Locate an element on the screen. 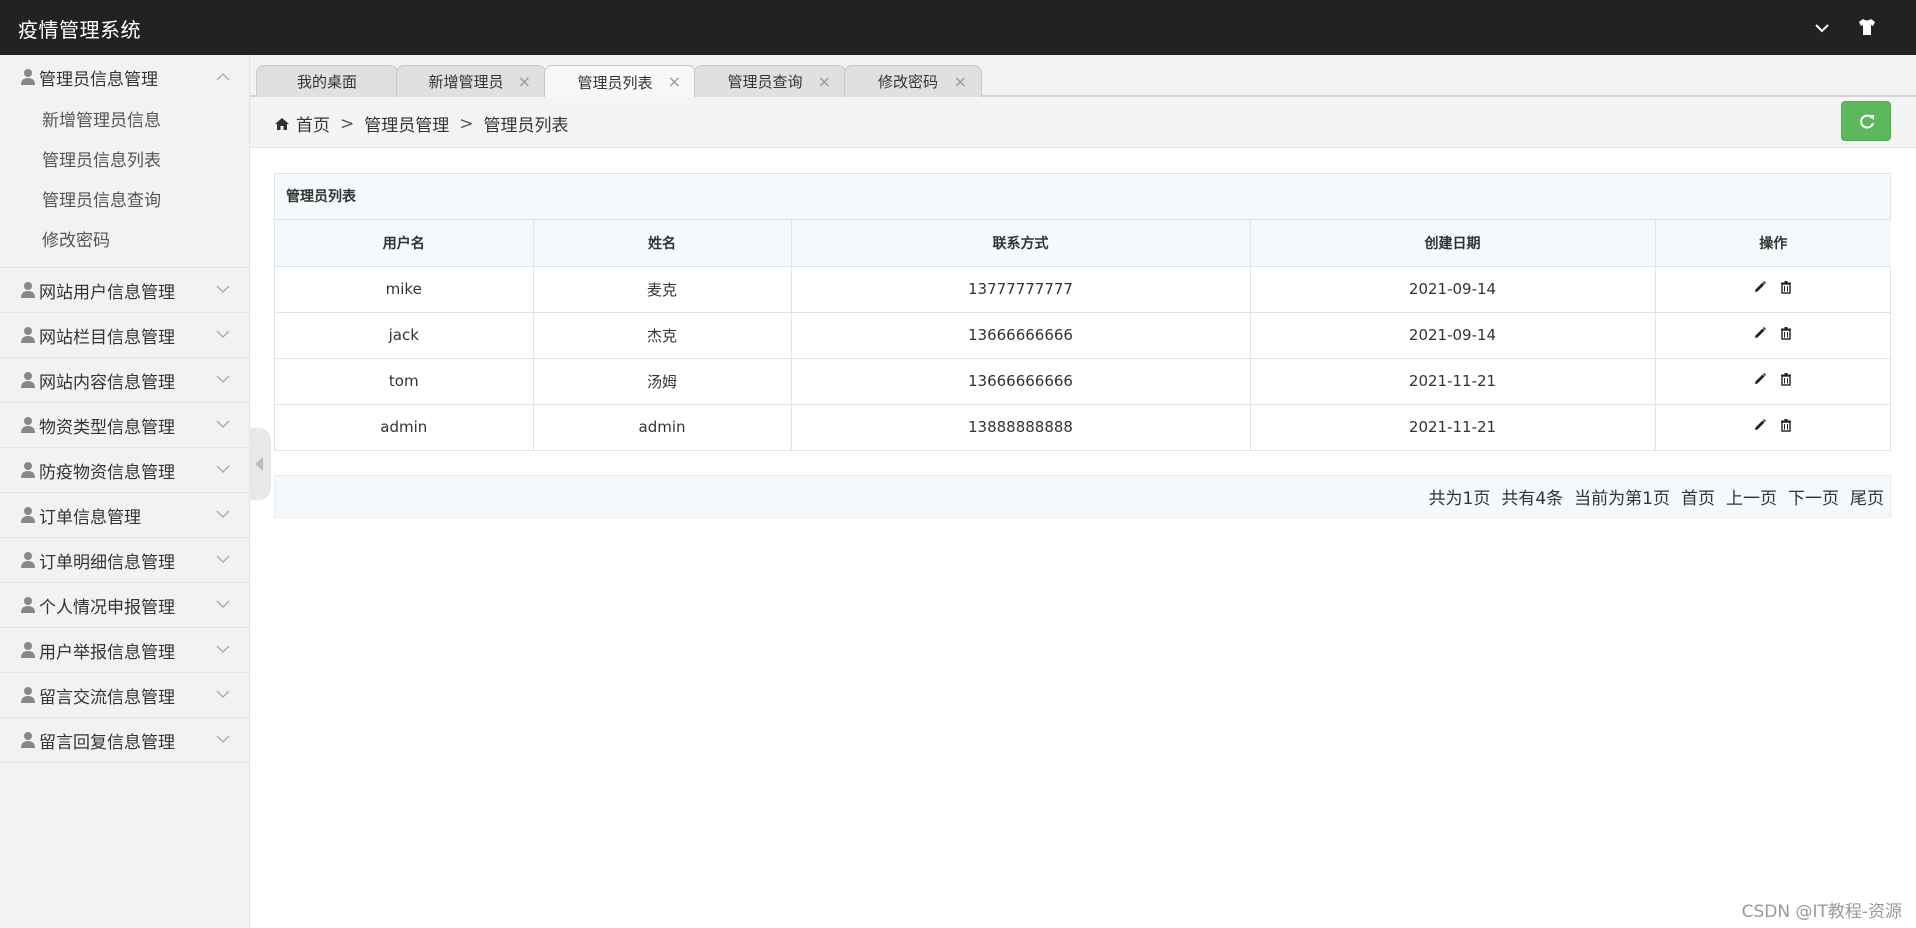  sidebar-group: 网站用户信息管理 is located at coordinates (125, 290).